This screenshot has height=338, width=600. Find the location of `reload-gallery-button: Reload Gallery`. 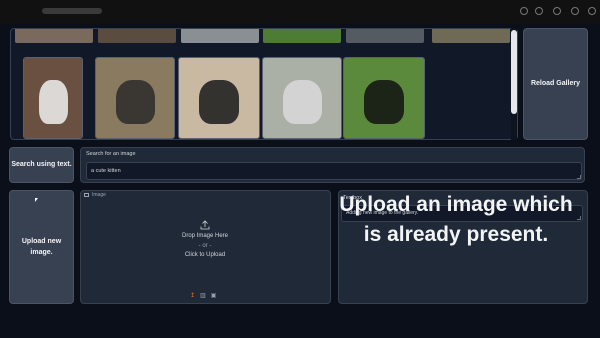

reload-gallery-button: Reload Gallery is located at coordinates (555, 84).